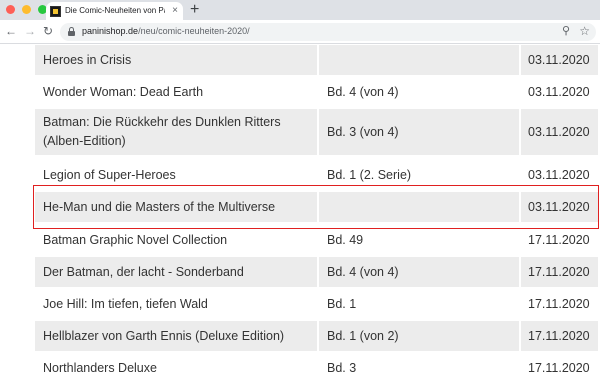 This screenshot has width=600, height=374. I want to click on tab-title: Die Comic-Neuheiten von Panini, so click(115, 10).